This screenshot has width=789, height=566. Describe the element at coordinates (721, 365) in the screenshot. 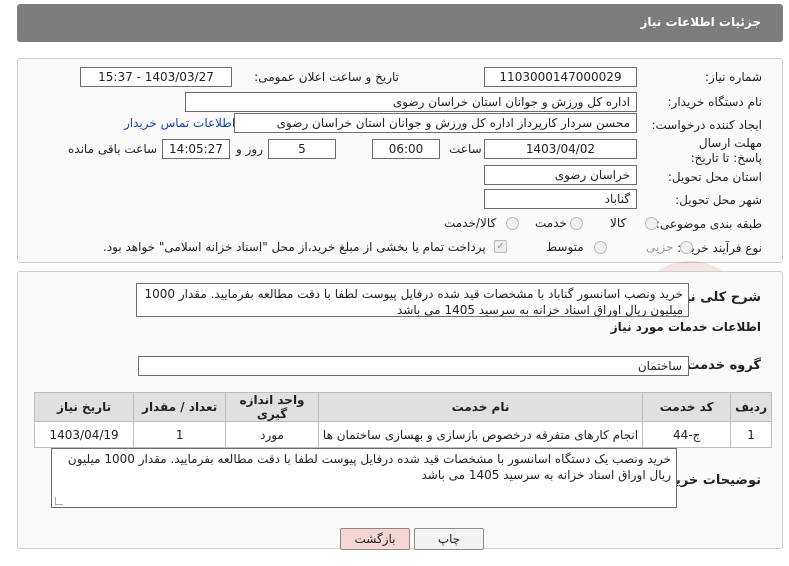

I see `service-group-label: گروه خدمت:` at that location.